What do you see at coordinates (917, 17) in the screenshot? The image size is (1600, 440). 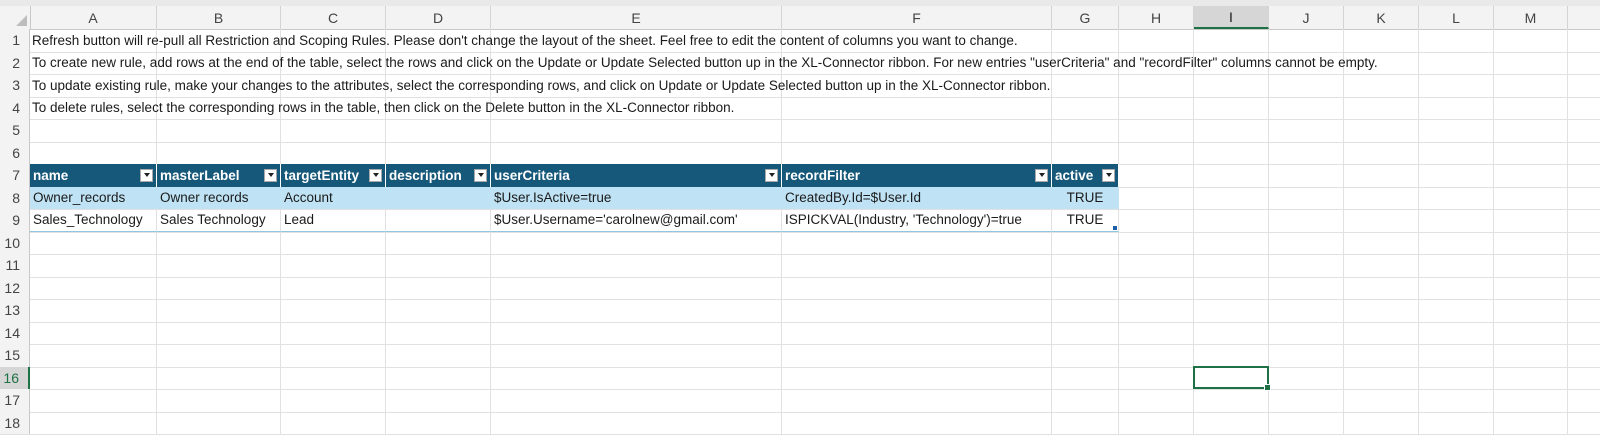 I see `column-header-f: F` at bounding box center [917, 17].